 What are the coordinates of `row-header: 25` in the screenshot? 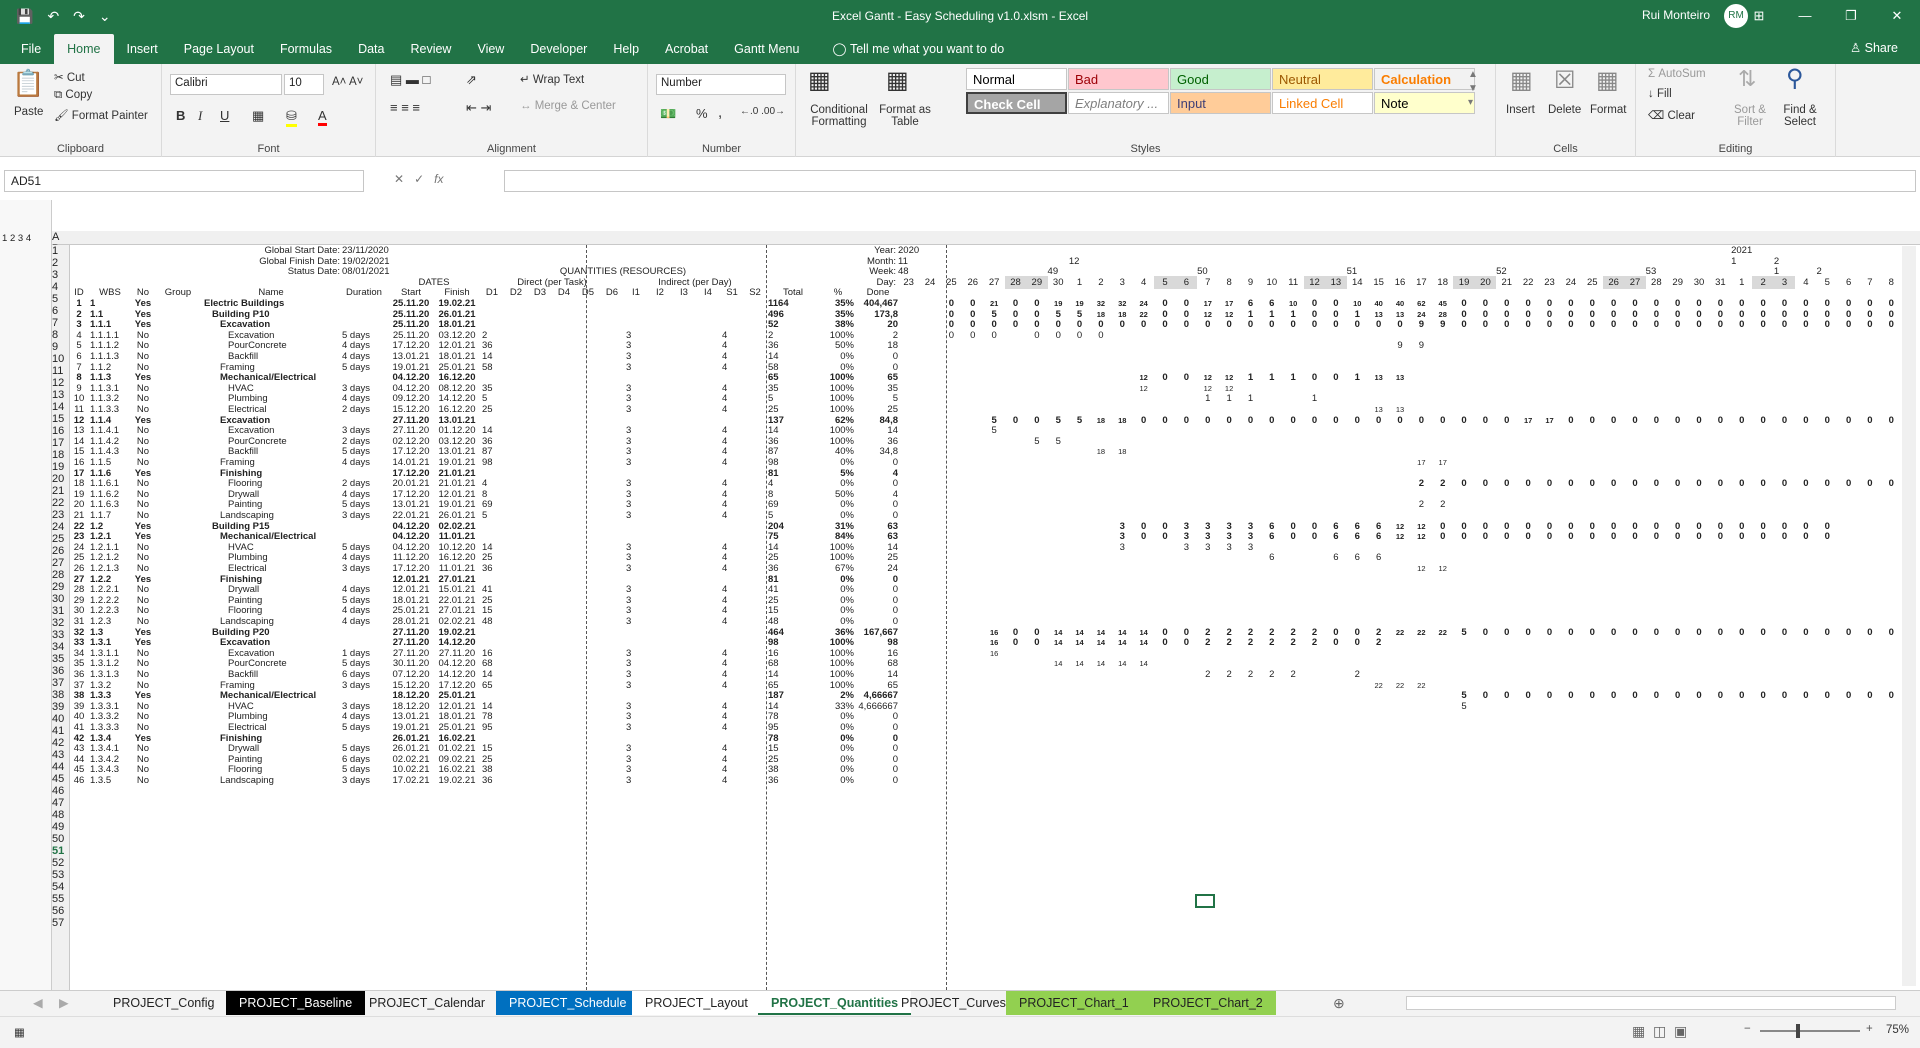 It's located at (60, 539).